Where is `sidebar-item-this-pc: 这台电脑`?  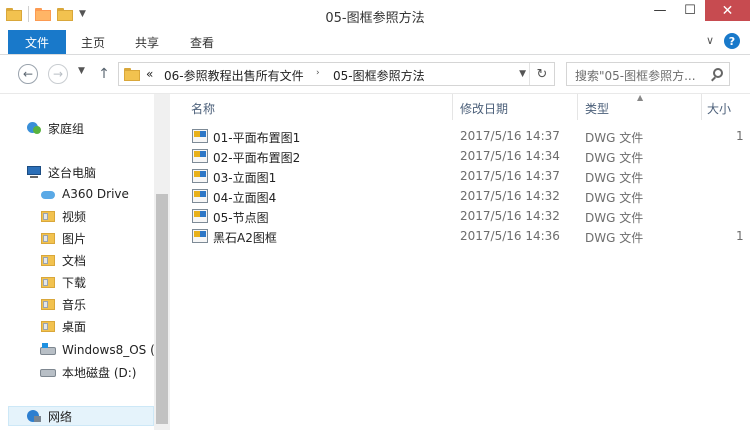 sidebar-item-this-pc: 这台电脑 is located at coordinates (61, 172).